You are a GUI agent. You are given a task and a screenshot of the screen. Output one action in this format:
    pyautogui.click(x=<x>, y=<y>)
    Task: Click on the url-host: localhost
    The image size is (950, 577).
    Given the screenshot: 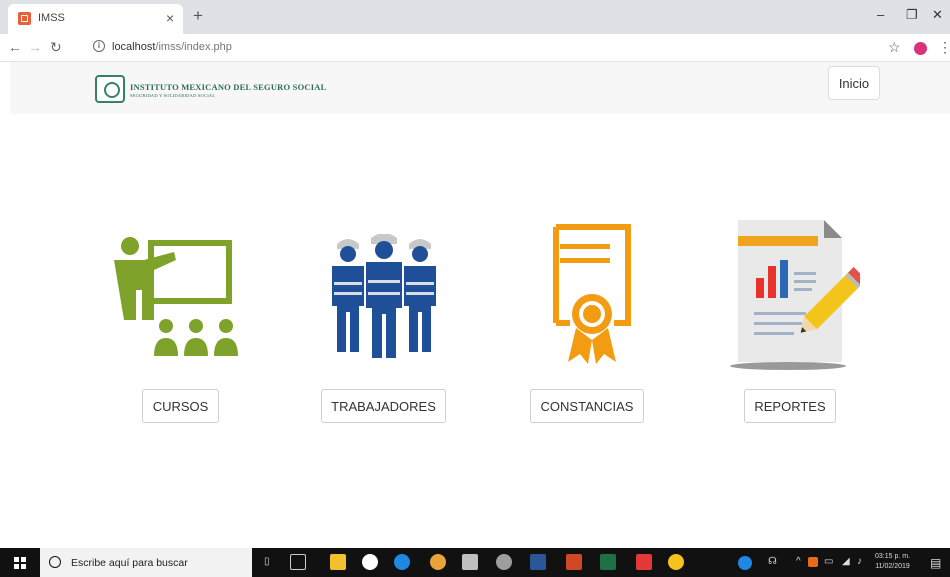 What is the action you would take?
    pyautogui.click(x=134, y=47)
    